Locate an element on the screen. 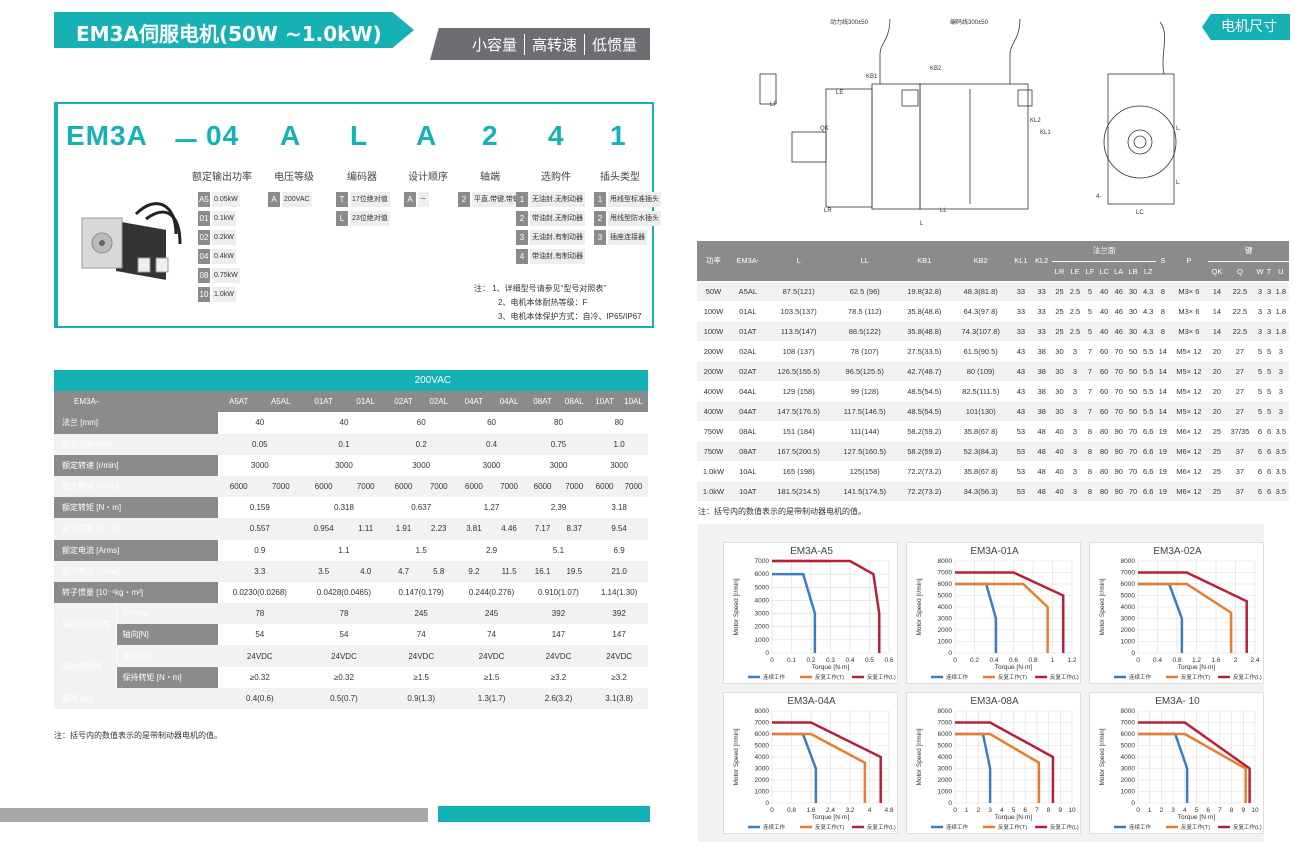 This screenshot has height=847, width=1295. table-cell: 3.18 is located at coordinates (619, 508).